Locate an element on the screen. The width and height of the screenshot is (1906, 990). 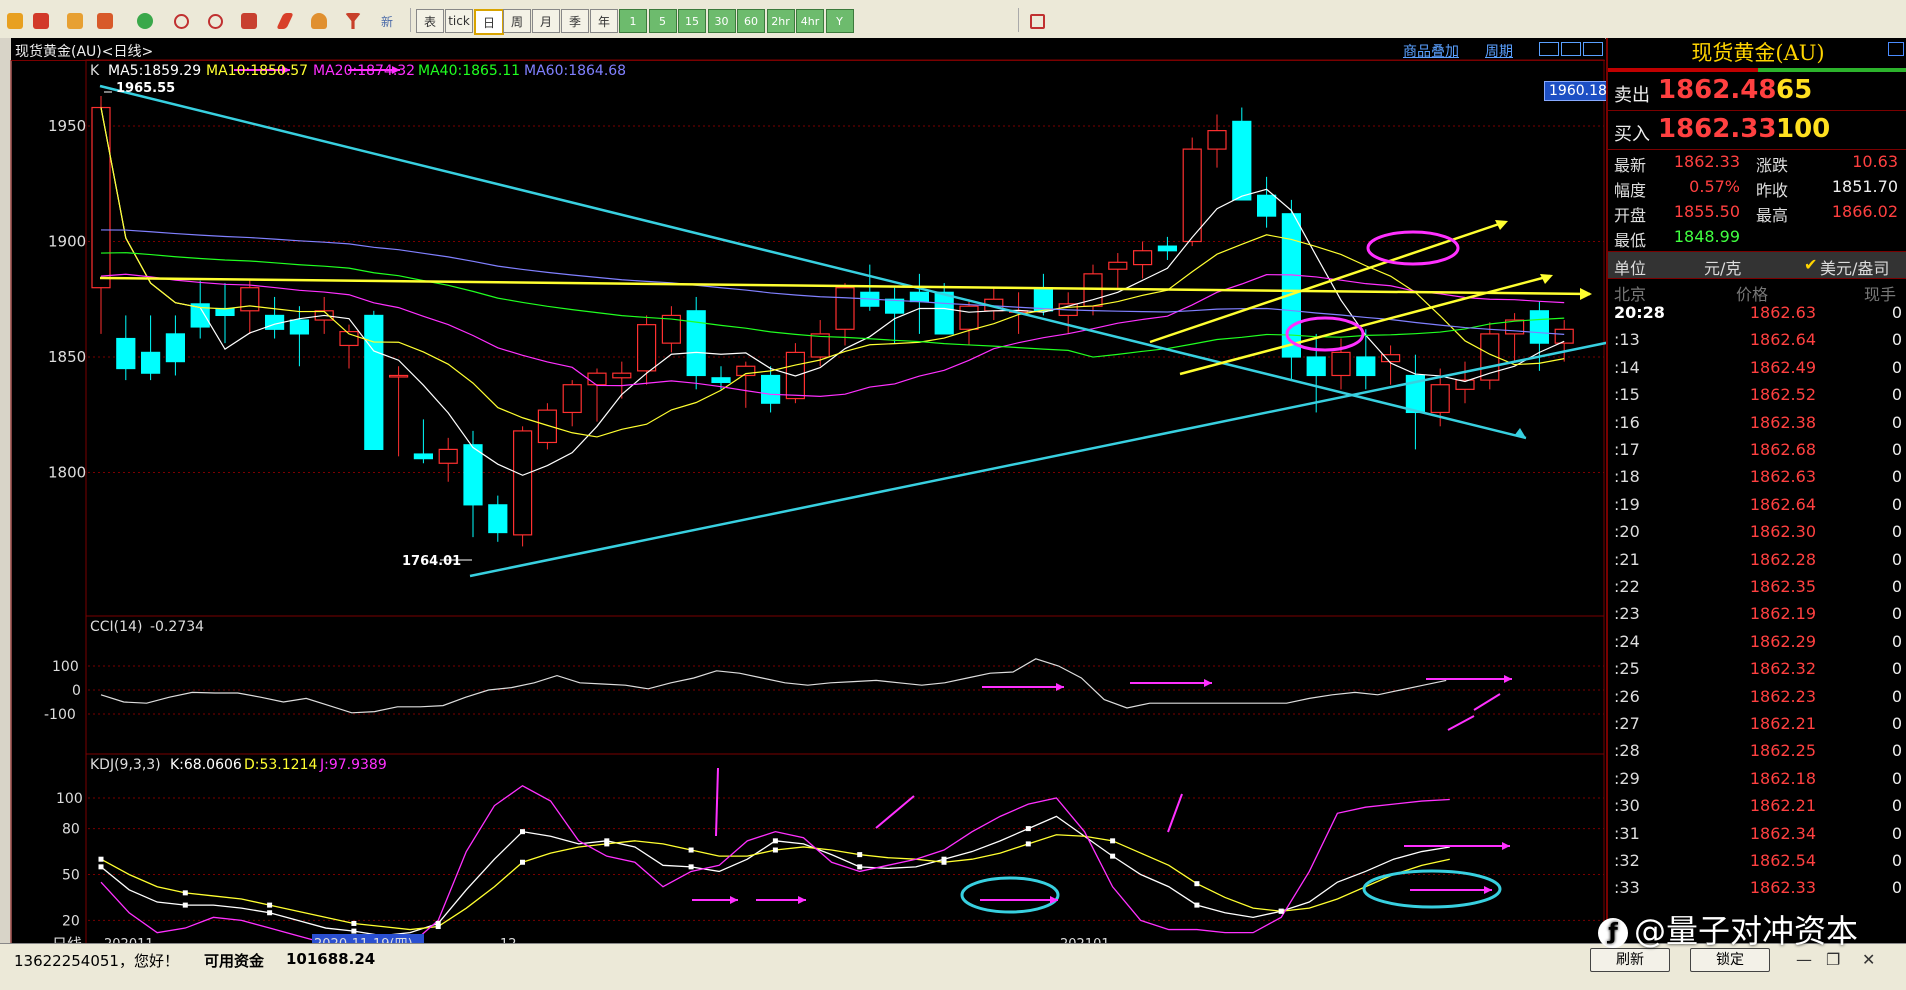
calendar-icon is located at coordinates (1037, 21).